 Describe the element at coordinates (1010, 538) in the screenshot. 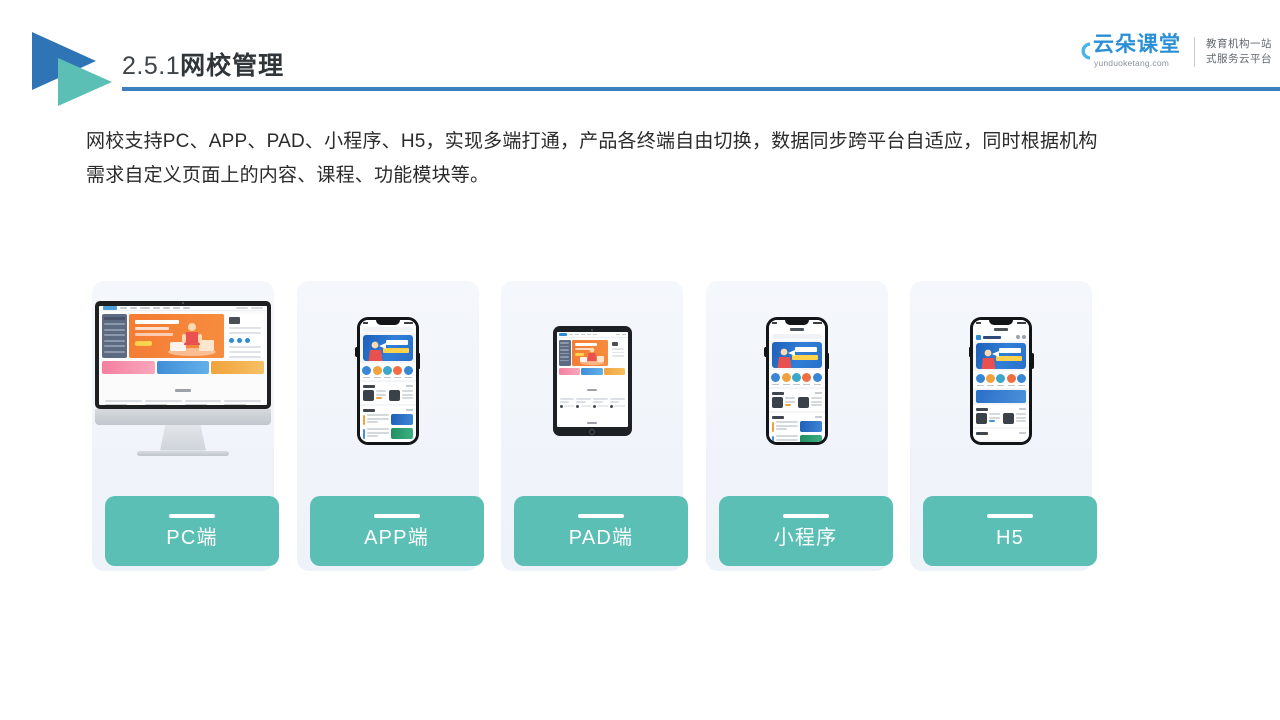

I see `platform-label: H5` at that location.